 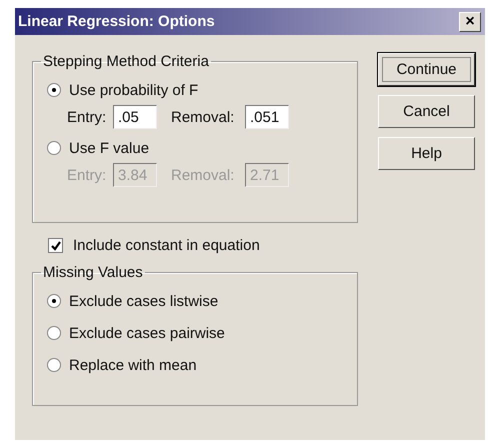 What do you see at coordinates (116, 21) in the screenshot?
I see `window-title: Linear Regression: Options` at bounding box center [116, 21].